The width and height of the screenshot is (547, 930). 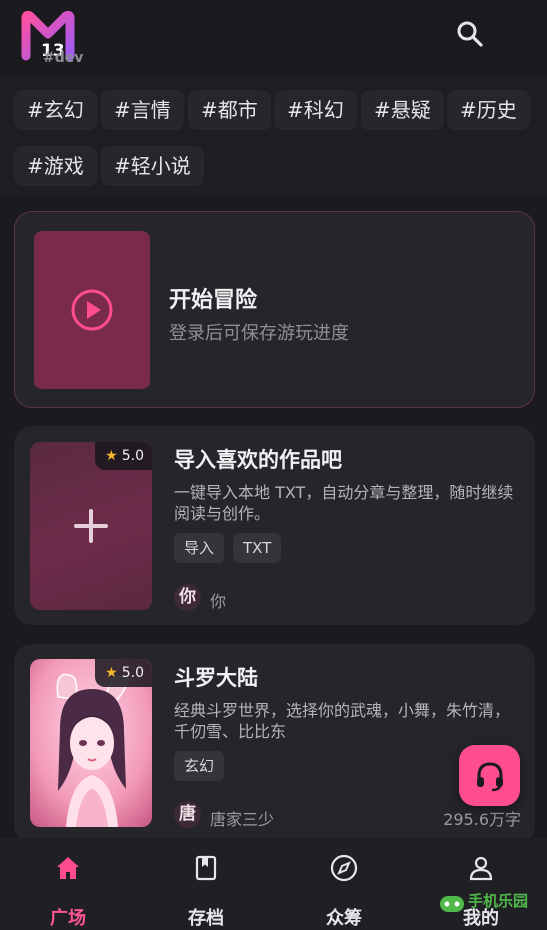 I want to click on book-description: 一键导入本地 TXT，自动分章与整理，随时继续阅读与创作。, so click(x=344, y=503).